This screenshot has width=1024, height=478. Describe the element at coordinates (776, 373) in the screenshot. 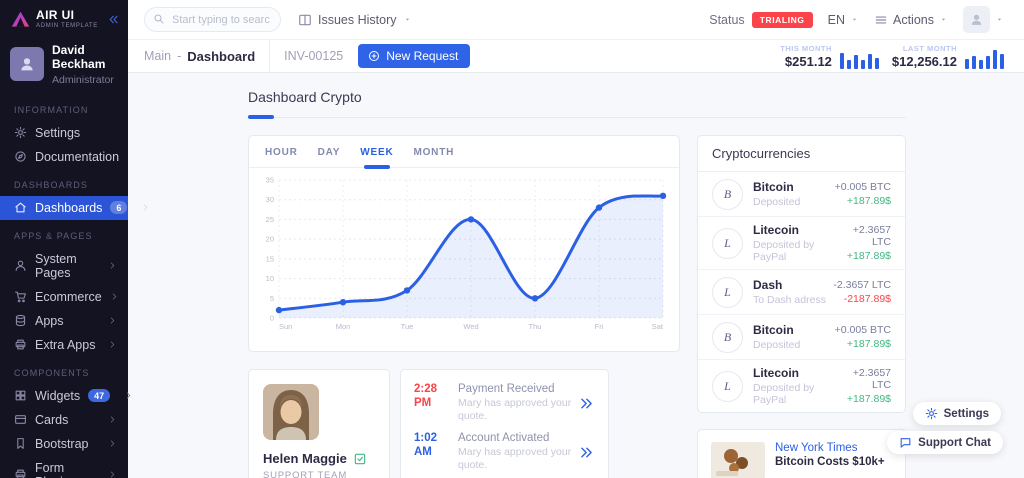

I see `coin-name: Litecoin` at that location.